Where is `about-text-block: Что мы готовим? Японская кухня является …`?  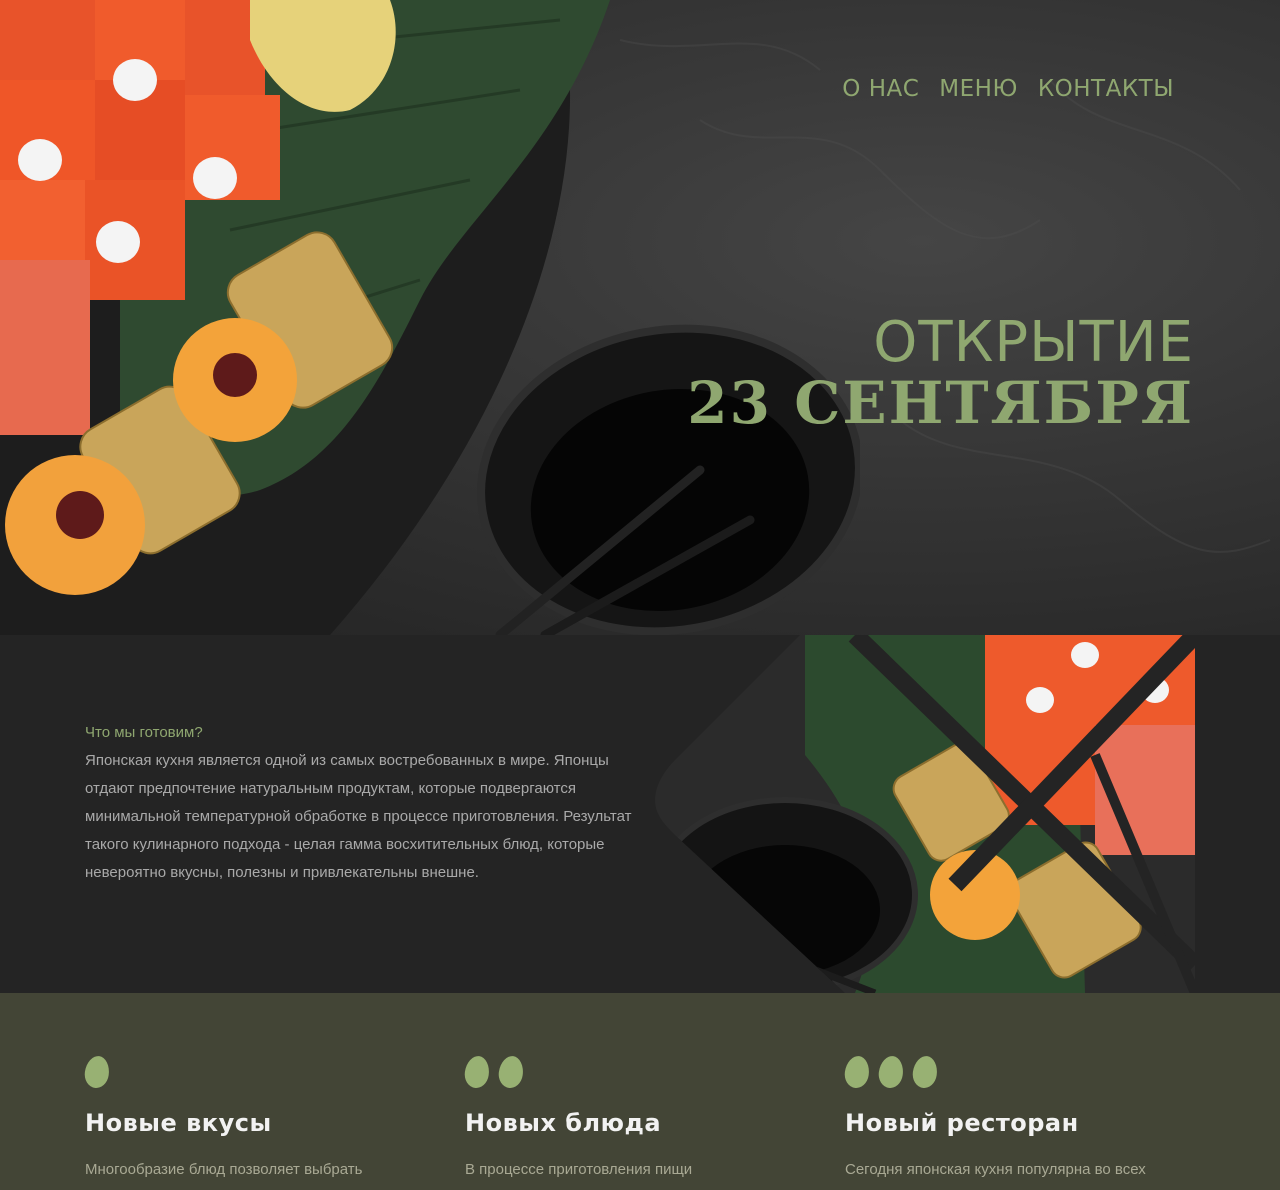
about-text-block: Что мы готовим? Японская кухня является … is located at coordinates (365, 803).